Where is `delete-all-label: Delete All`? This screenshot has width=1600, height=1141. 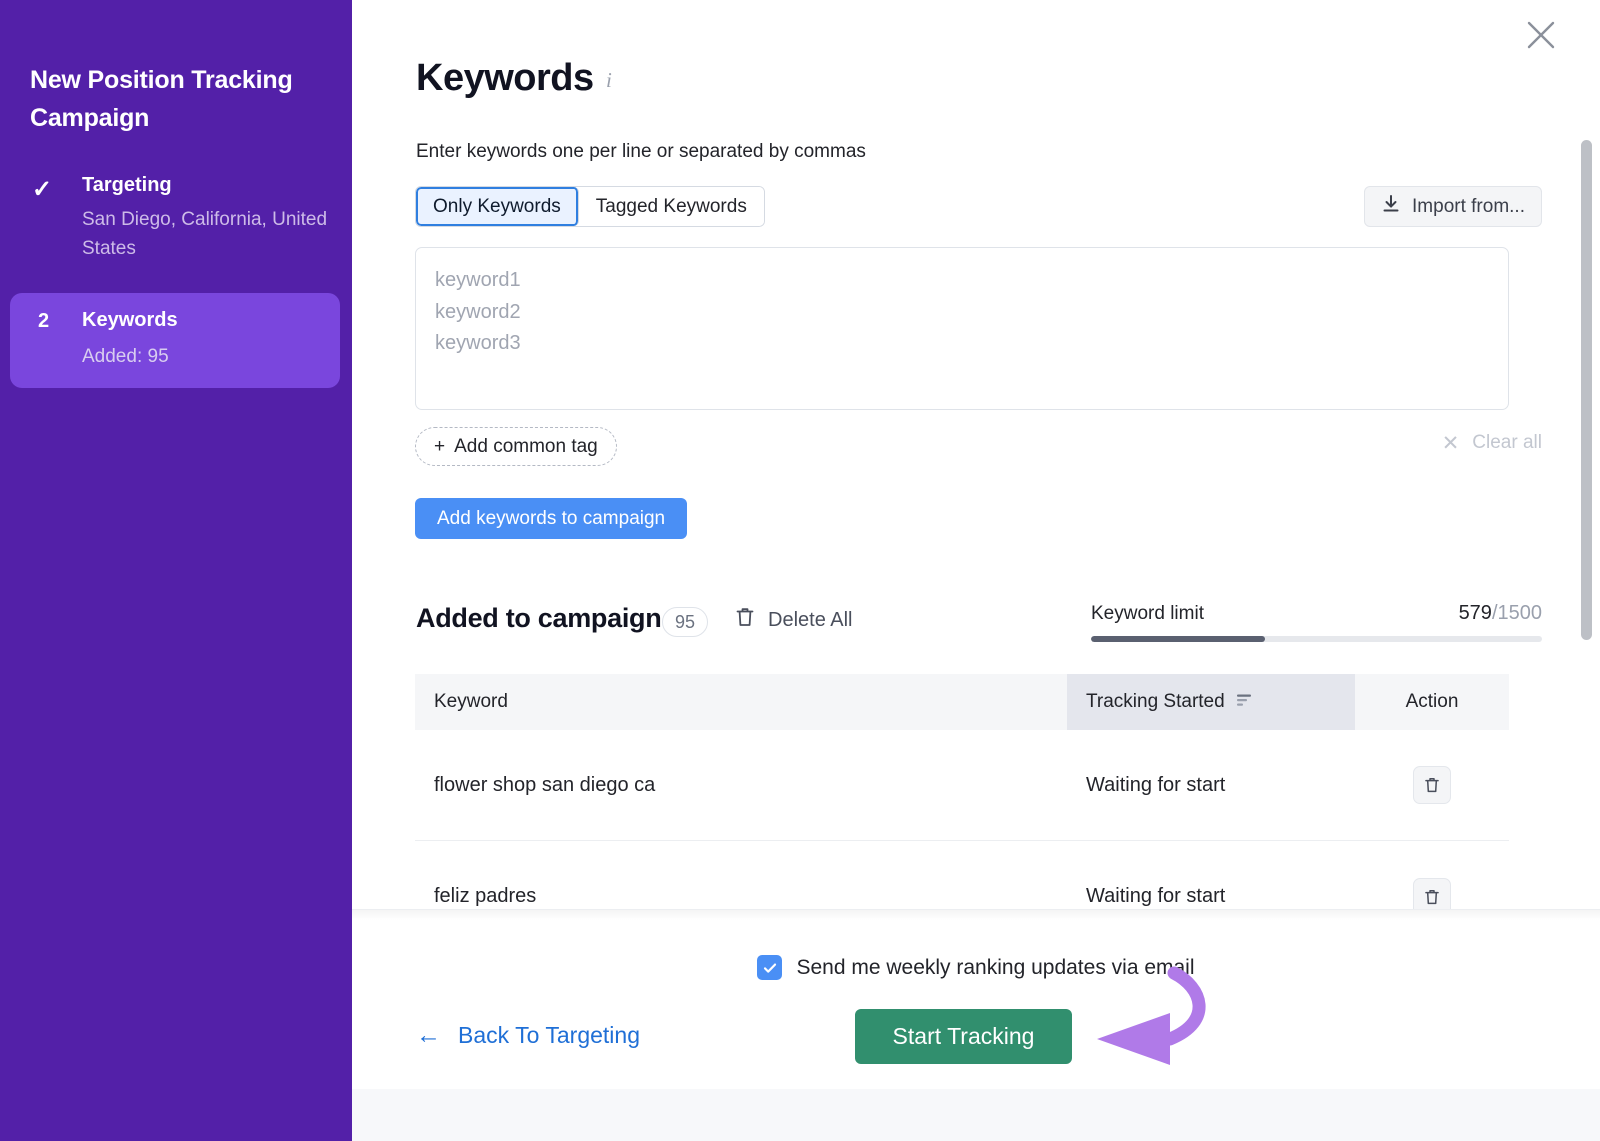
delete-all-label: Delete All is located at coordinates (810, 619).